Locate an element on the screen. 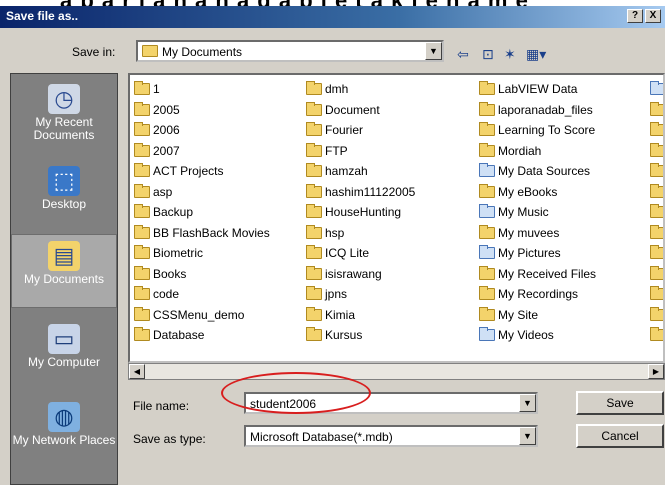  list-item: Biometric is located at coordinates (202, 253).